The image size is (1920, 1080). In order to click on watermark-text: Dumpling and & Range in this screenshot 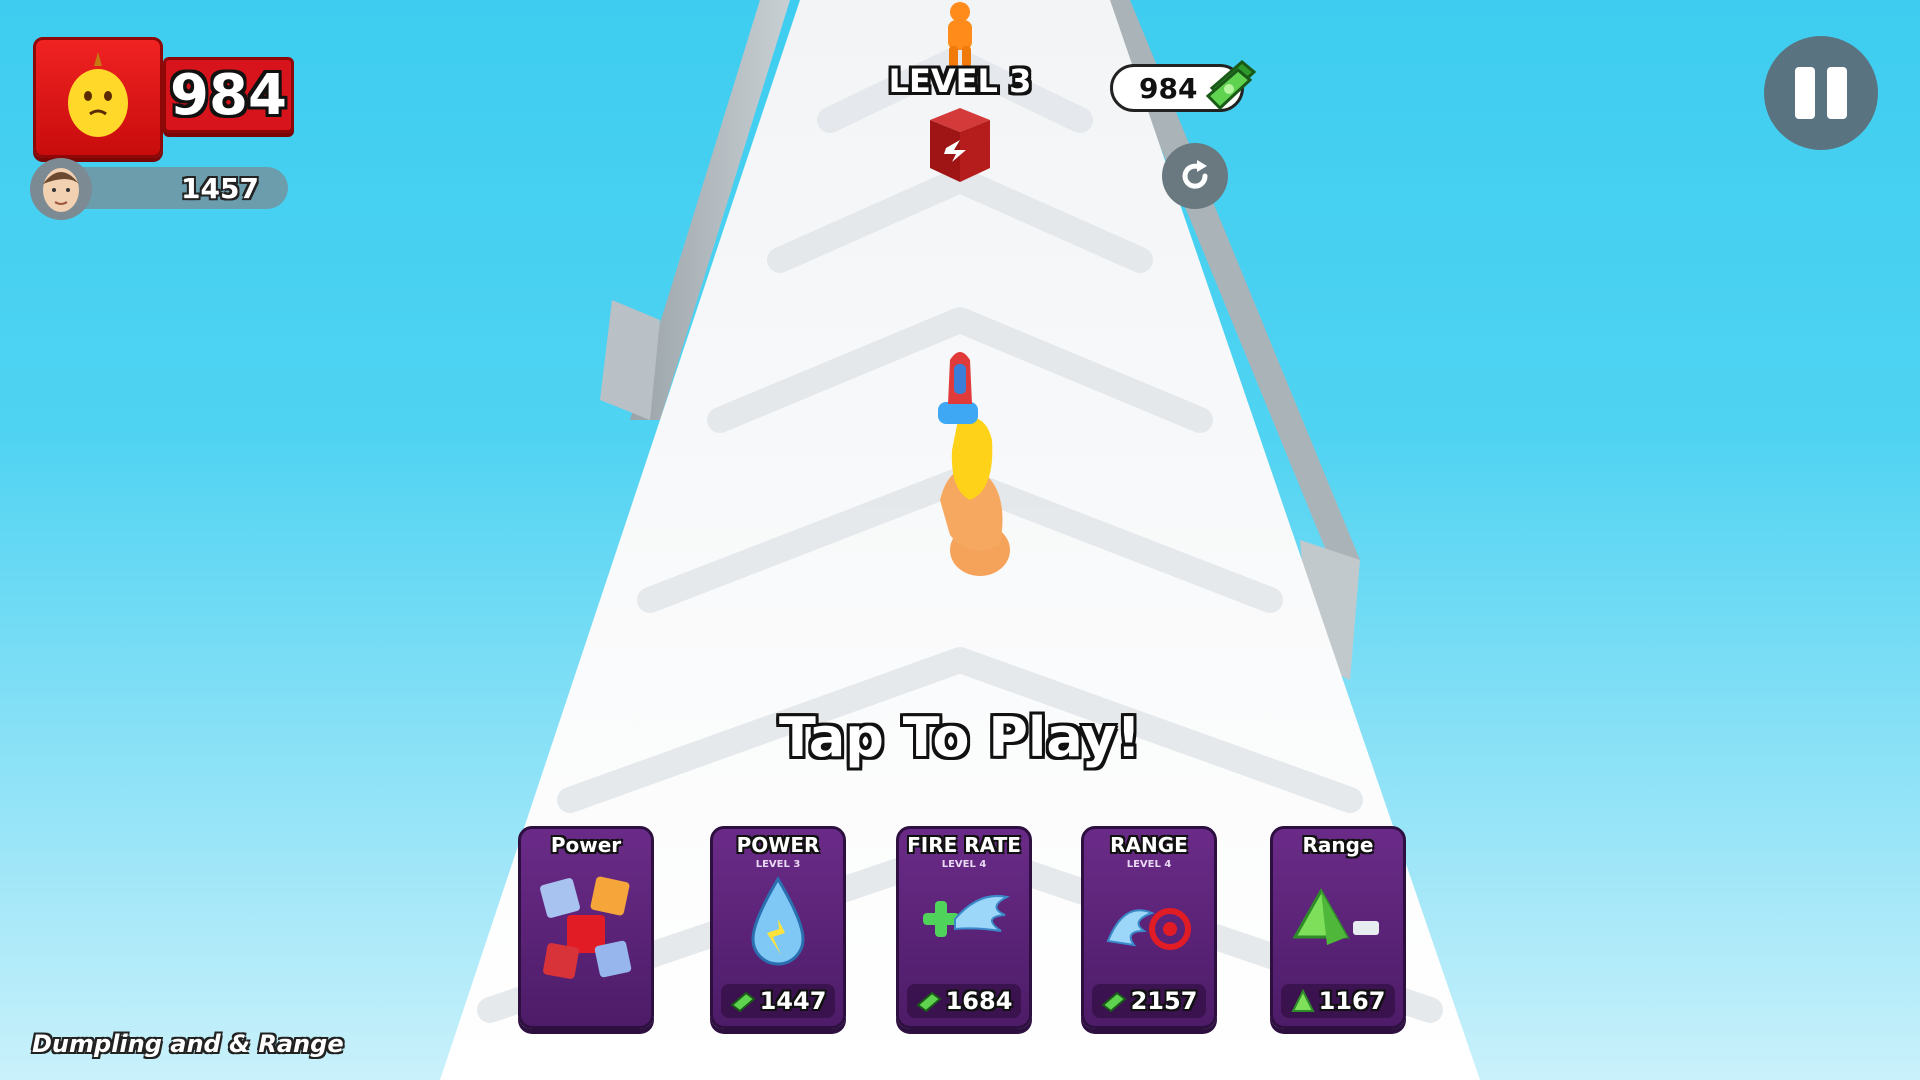, I will do `click(188, 1044)`.